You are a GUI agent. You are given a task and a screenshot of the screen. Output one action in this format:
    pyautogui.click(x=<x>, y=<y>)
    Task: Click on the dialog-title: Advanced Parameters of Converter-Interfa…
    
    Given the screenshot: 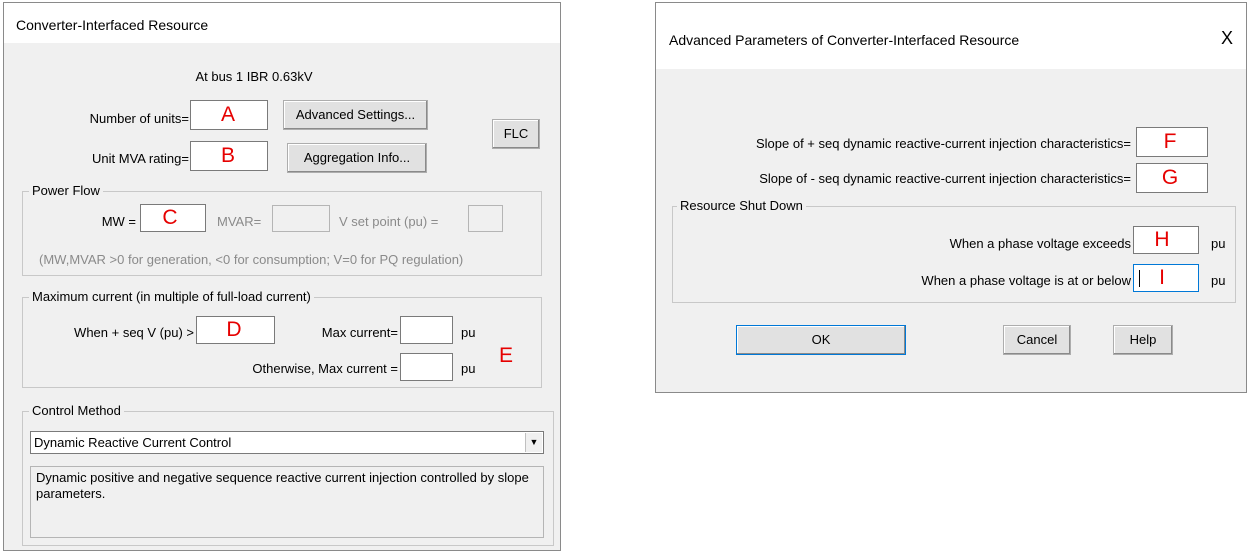 What is the action you would take?
    pyautogui.click(x=844, y=40)
    